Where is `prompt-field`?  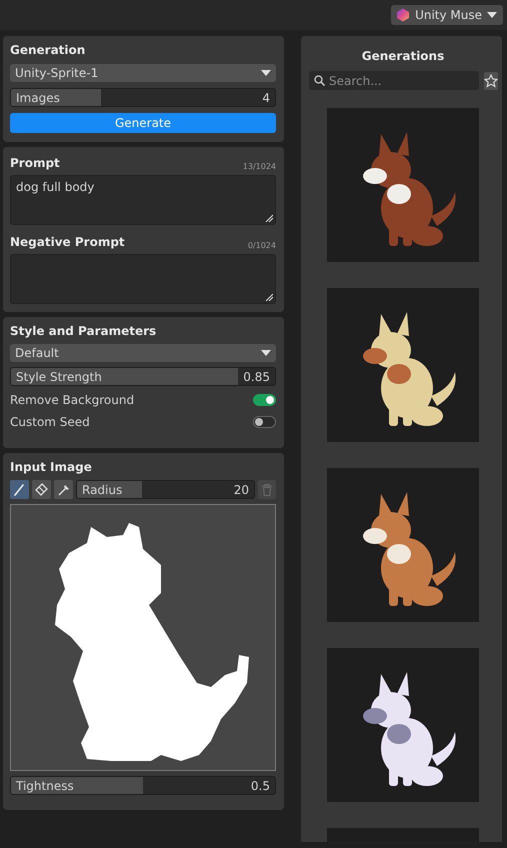 prompt-field is located at coordinates (143, 279).